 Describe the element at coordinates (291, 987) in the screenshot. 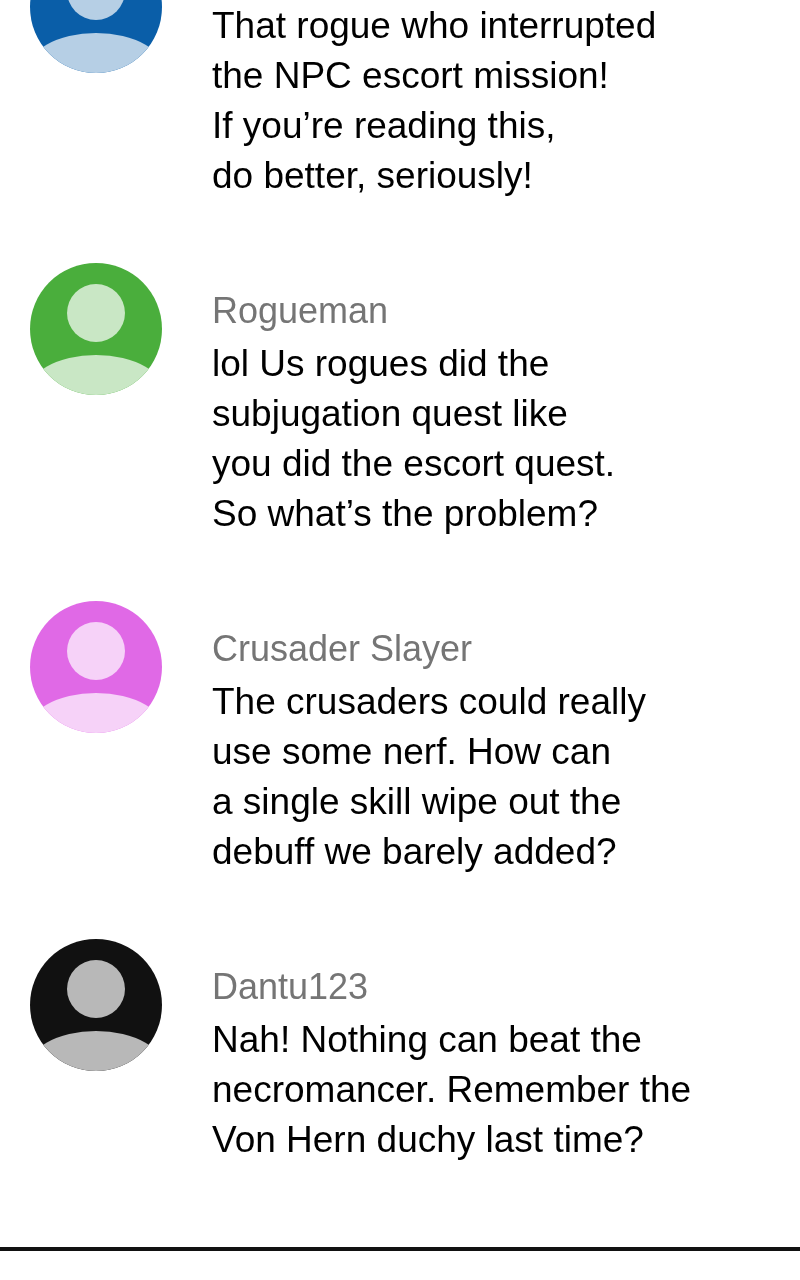

I see `username: Dantu123` at that location.